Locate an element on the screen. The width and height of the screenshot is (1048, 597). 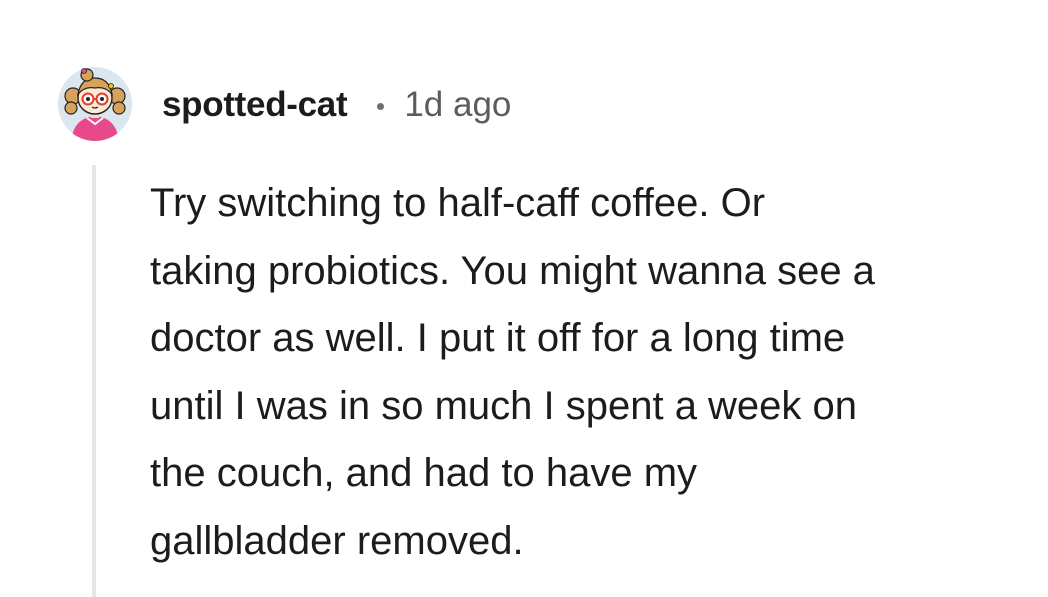
comment-body-line: taking probiotics. You might wanna see a is located at coordinates (512, 270).